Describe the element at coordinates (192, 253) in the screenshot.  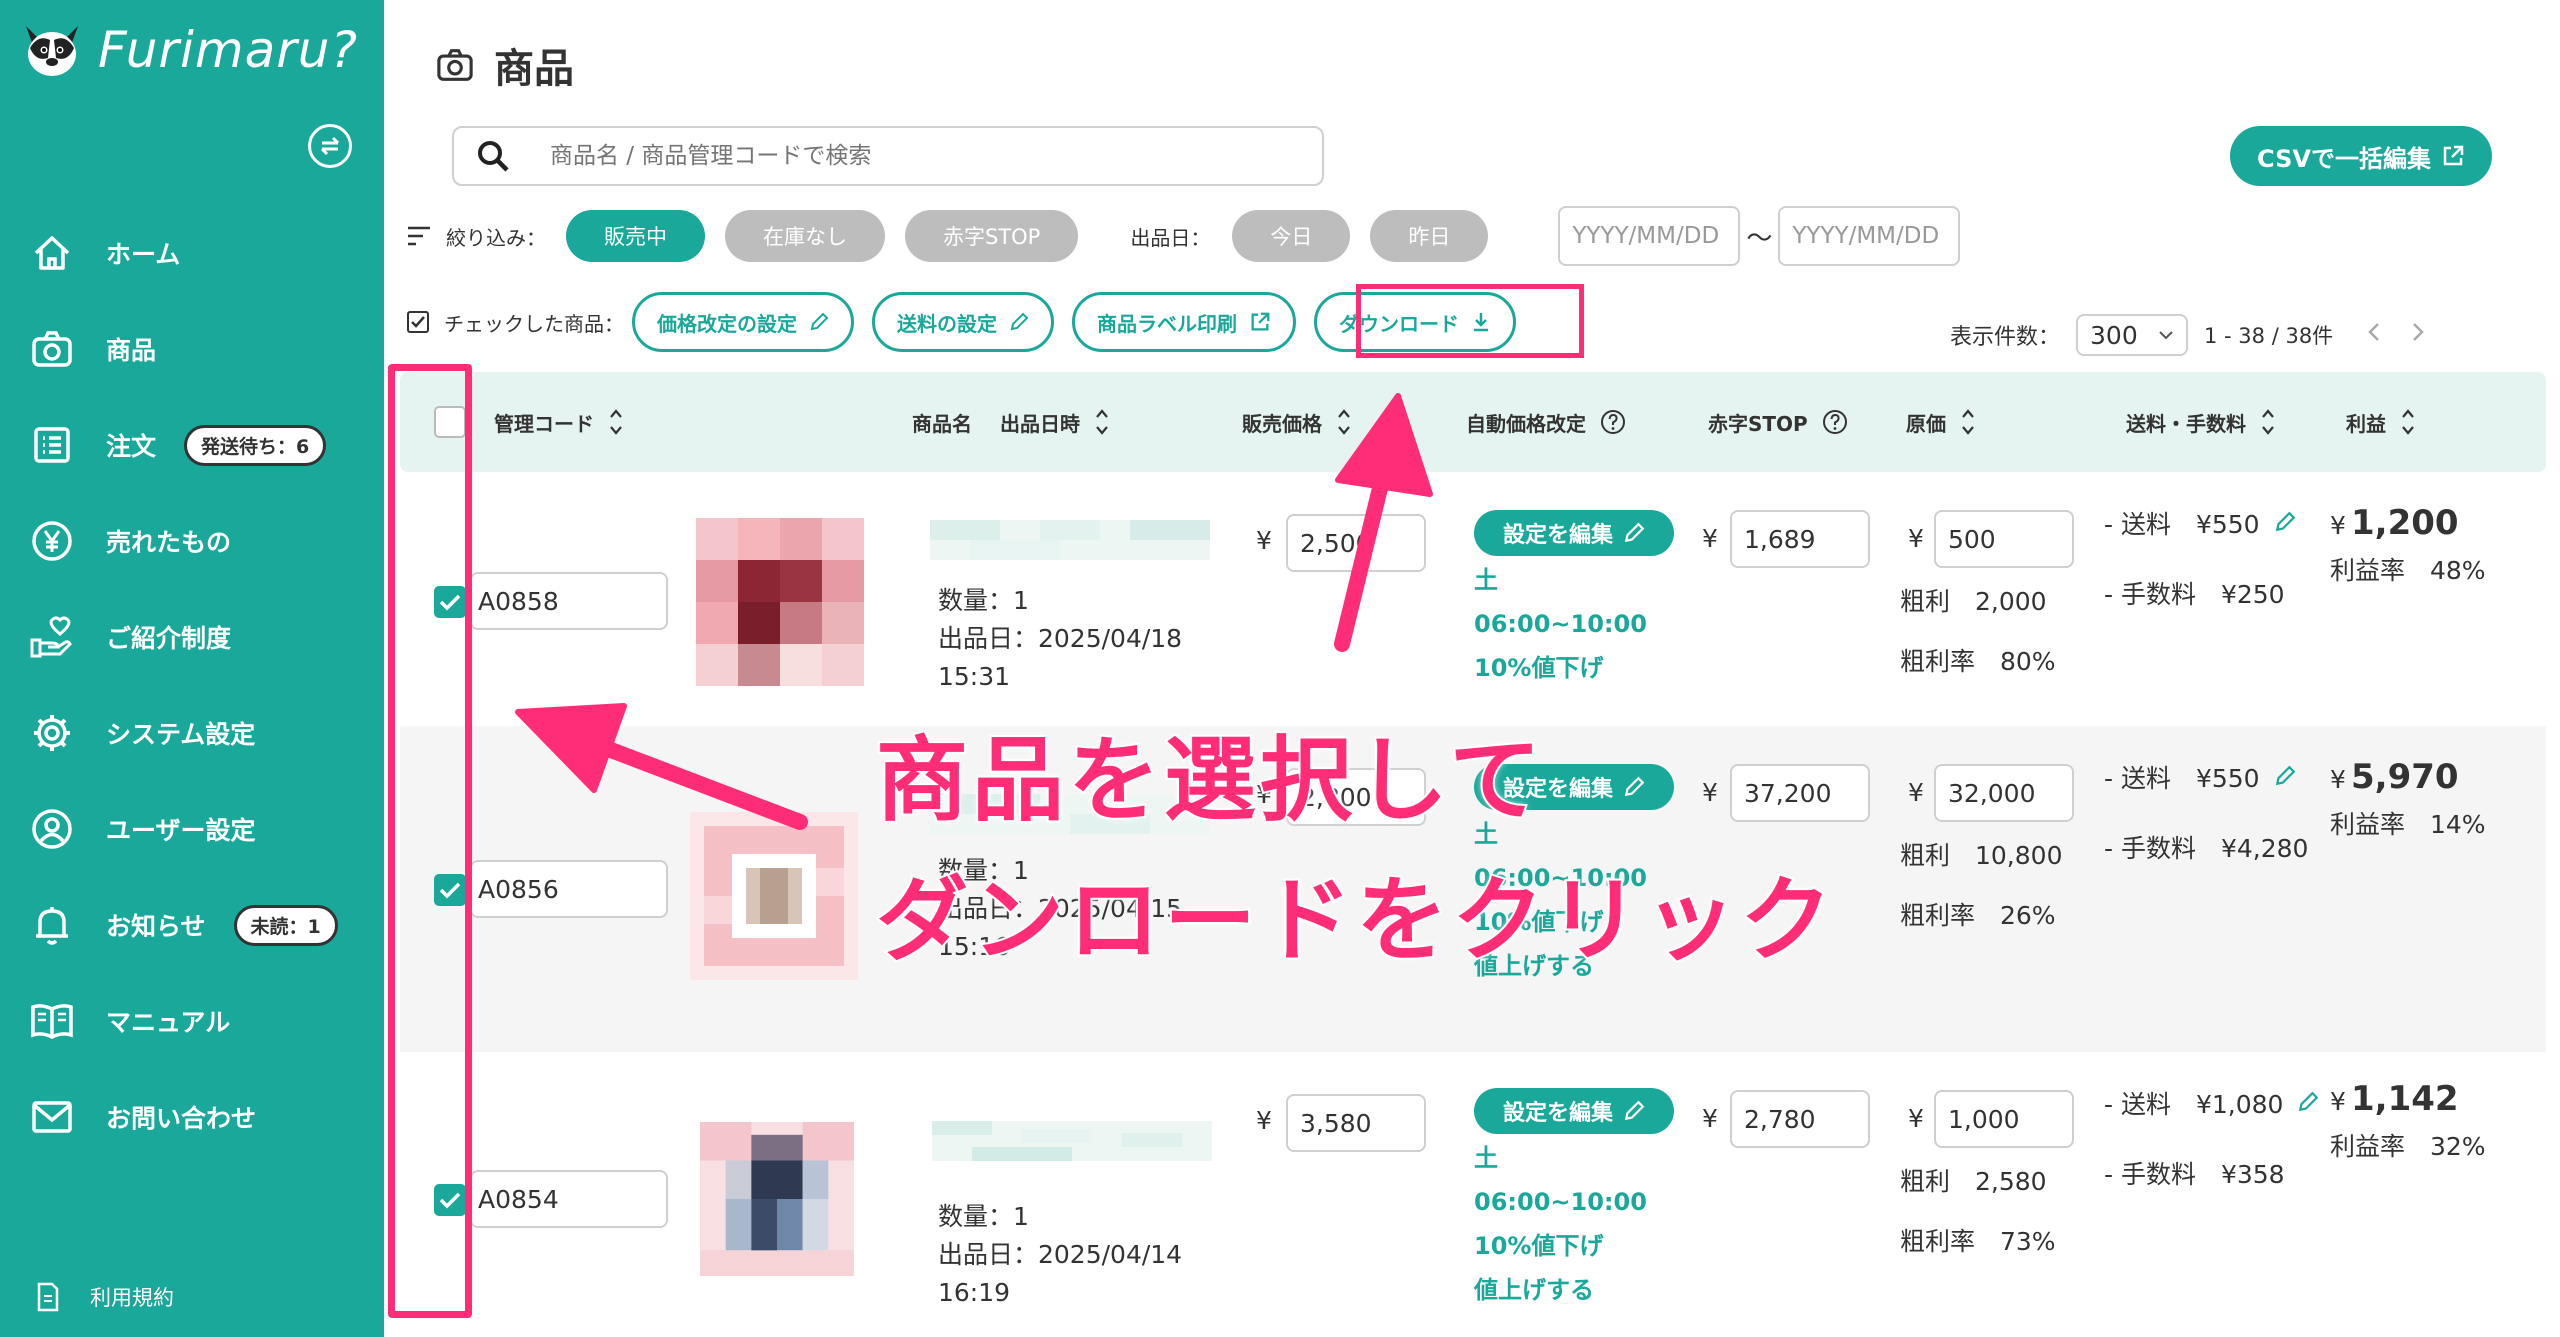
I see `sidebar-item-home: ホーム` at that location.